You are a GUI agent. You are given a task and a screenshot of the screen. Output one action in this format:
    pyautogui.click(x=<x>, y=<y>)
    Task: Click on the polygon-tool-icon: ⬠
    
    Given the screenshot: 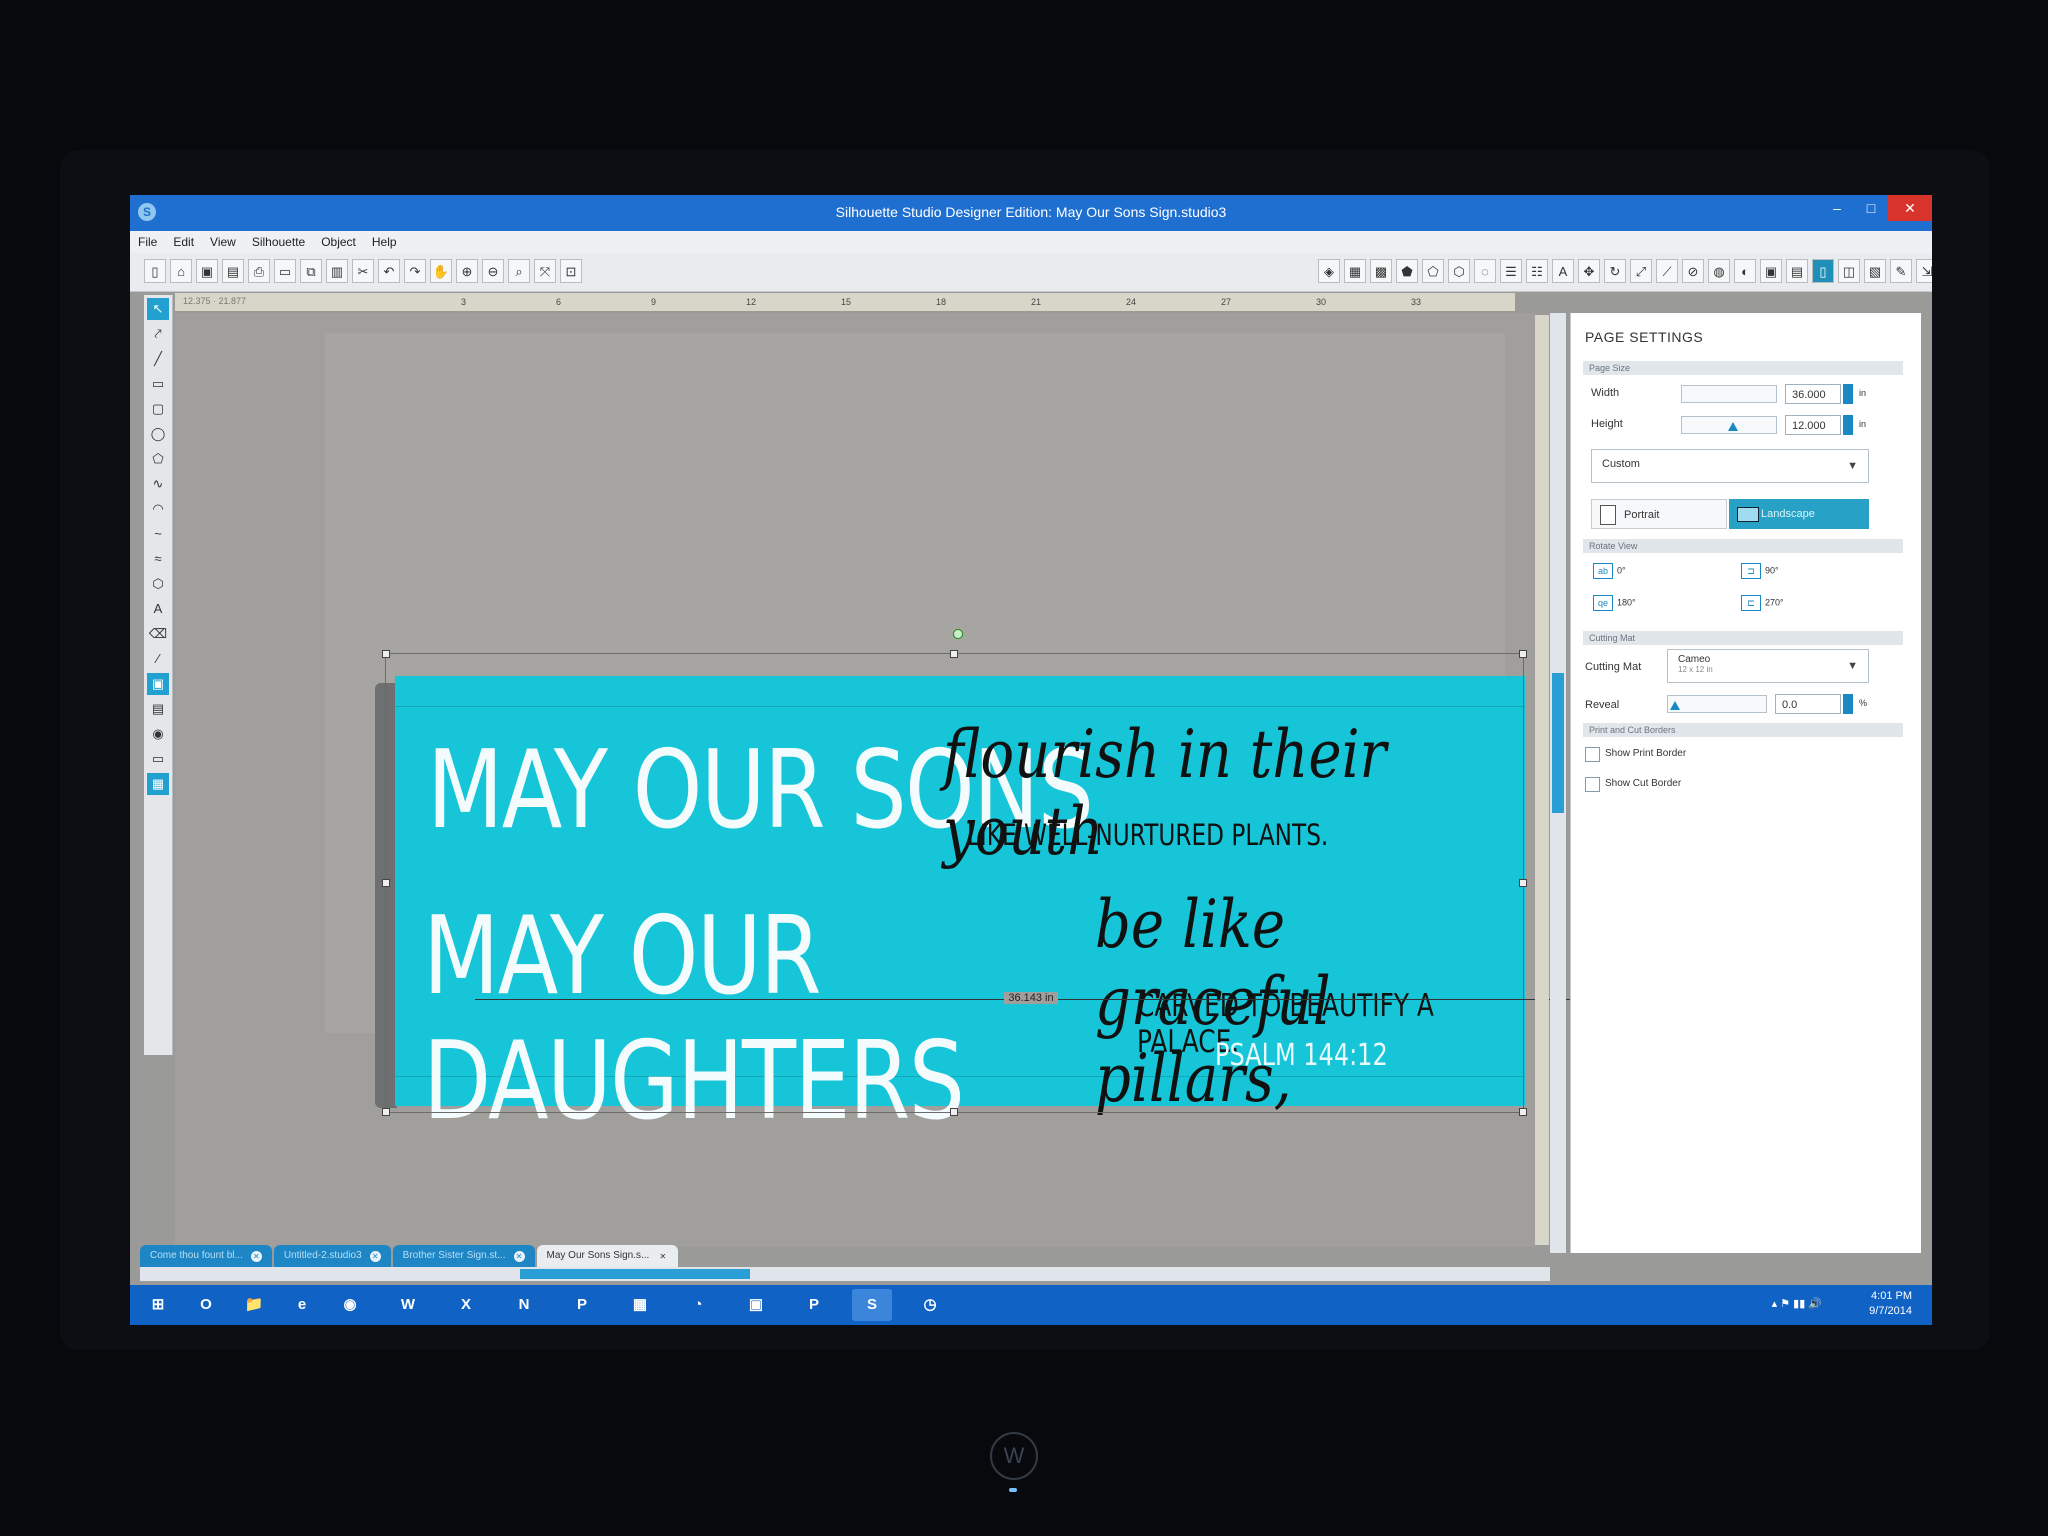 What is the action you would take?
    pyautogui.click(x=158, y=459)
    